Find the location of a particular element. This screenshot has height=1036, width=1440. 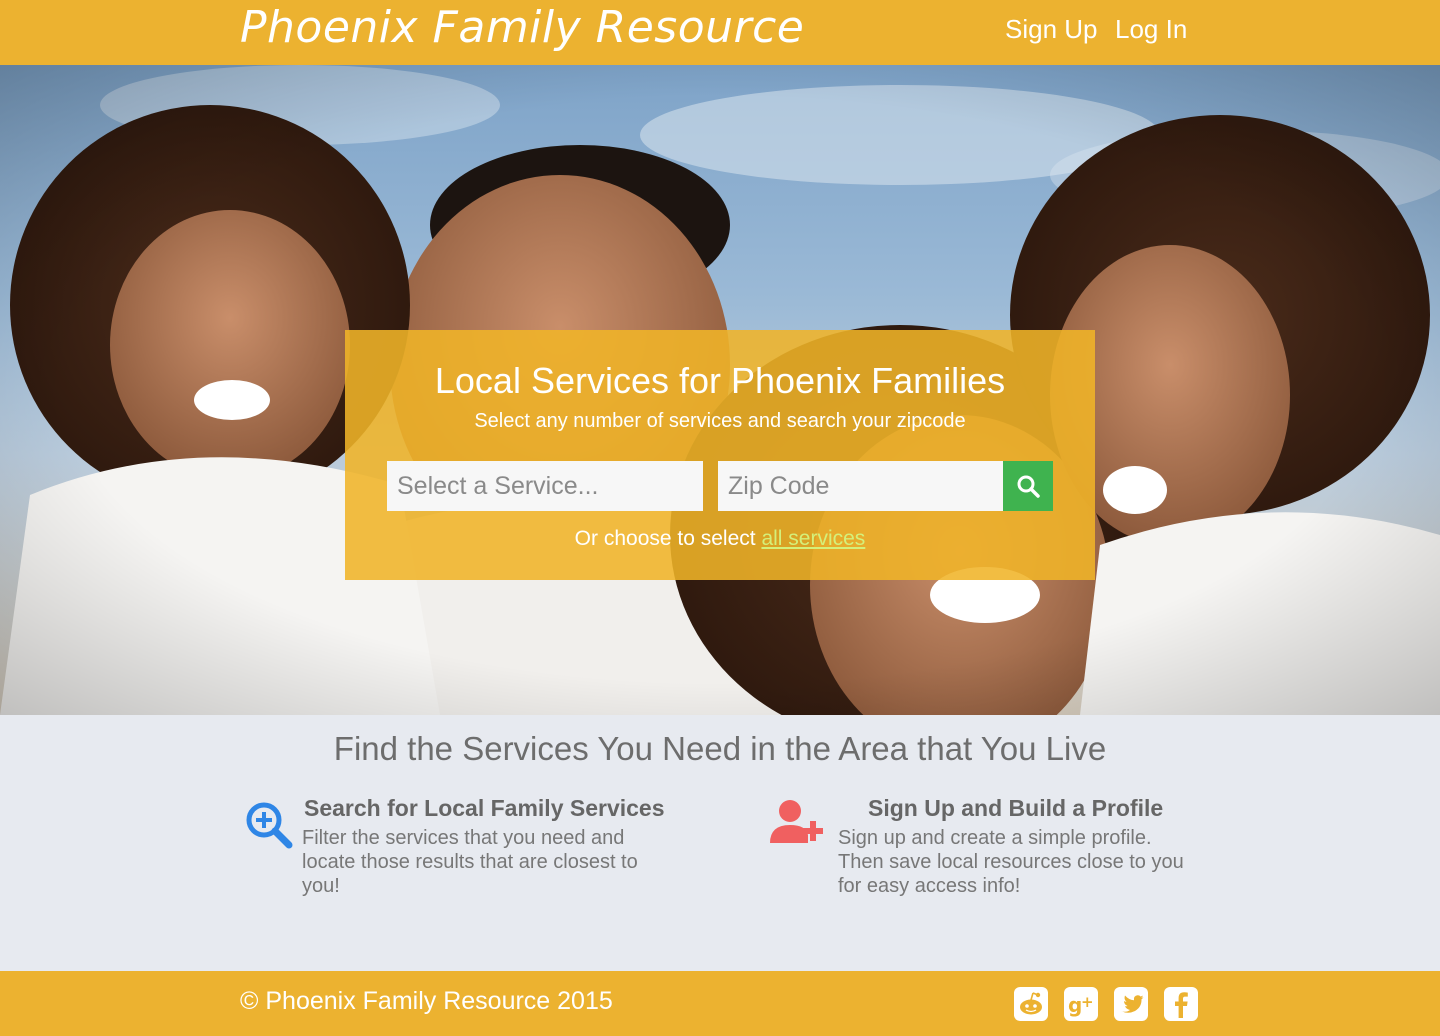

facebook-link is located at coordinates (1181, 1004).